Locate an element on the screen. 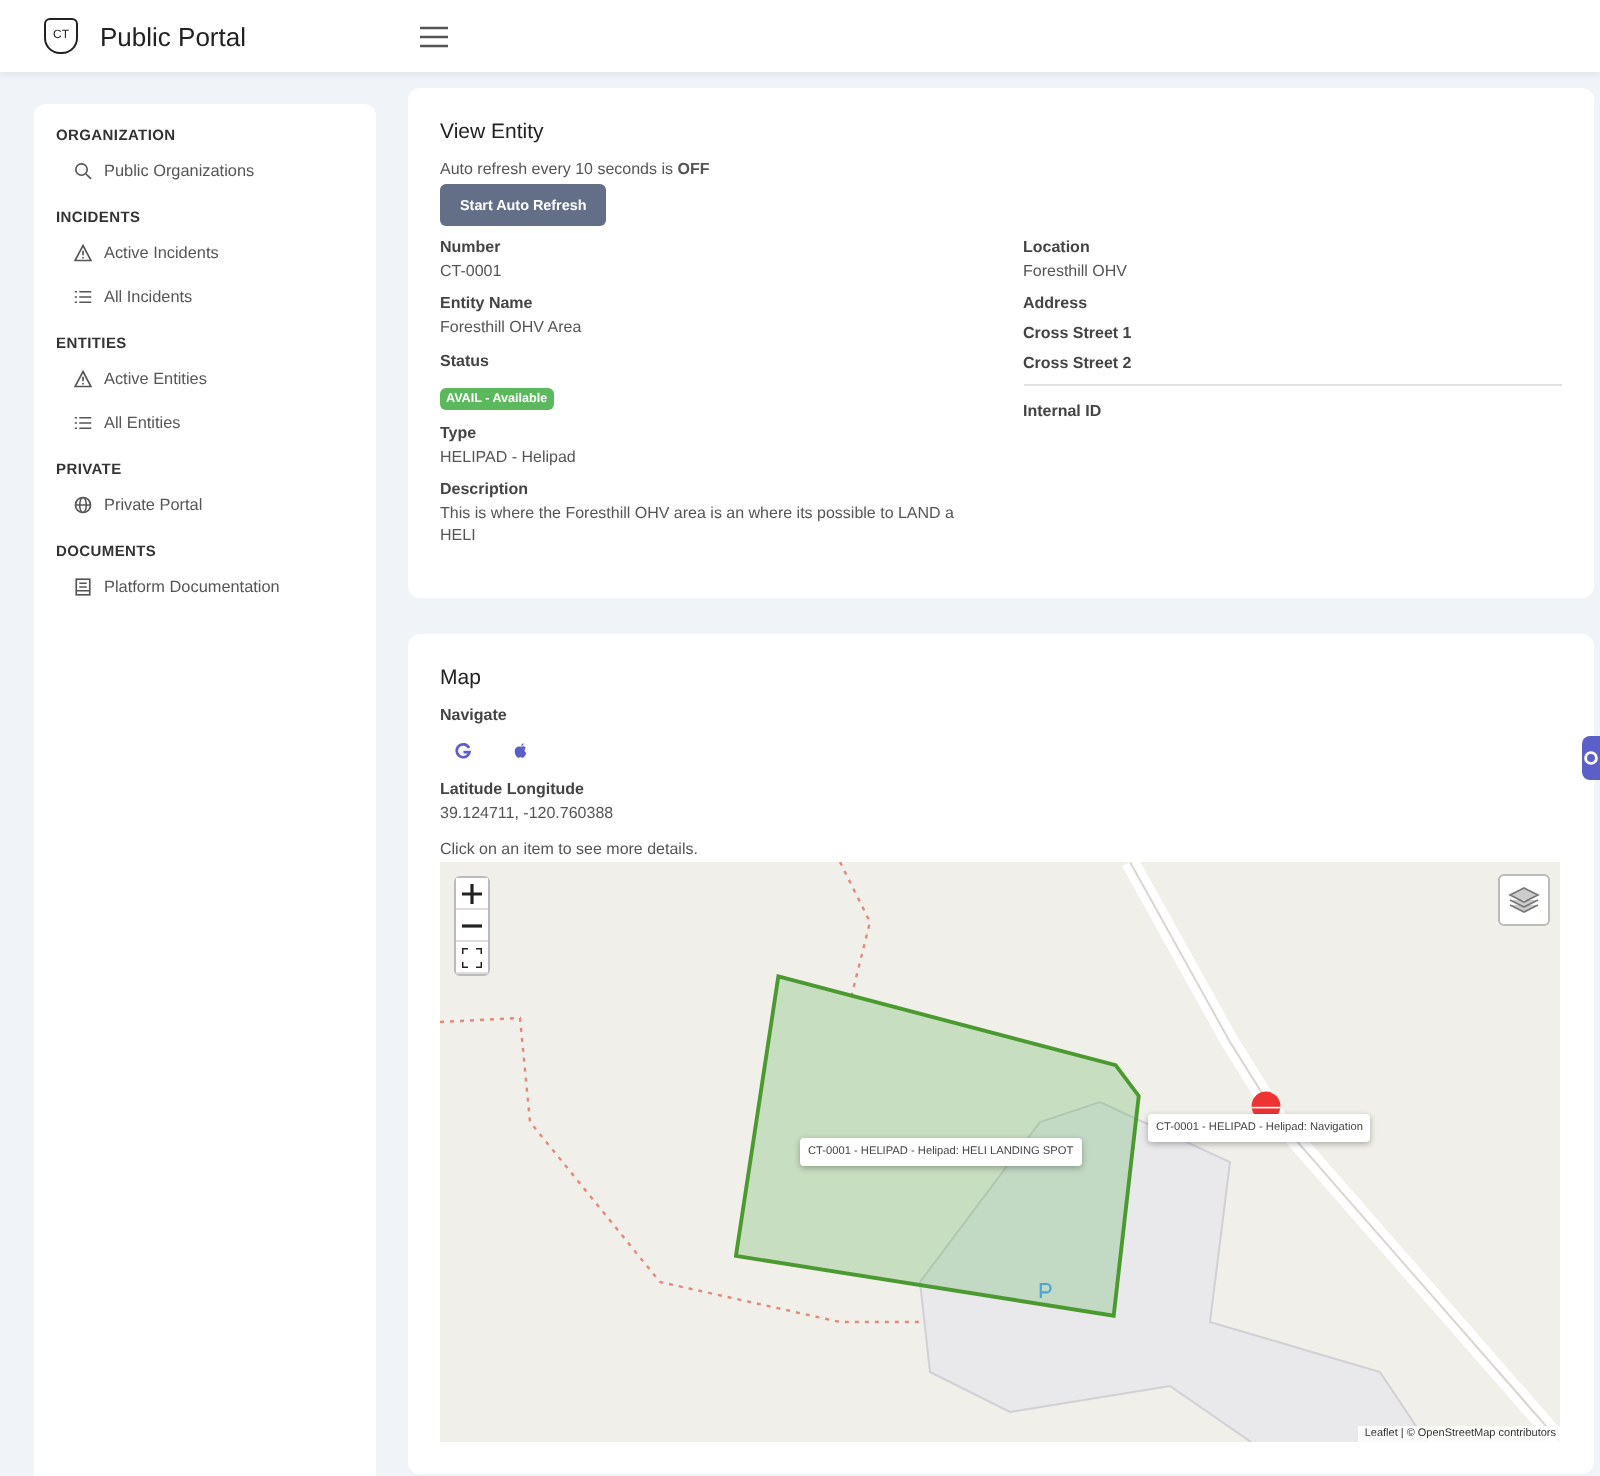 The height and width of the screenshot is (1476, 1600). side-tab-button is located at coordinates (1591, 758).